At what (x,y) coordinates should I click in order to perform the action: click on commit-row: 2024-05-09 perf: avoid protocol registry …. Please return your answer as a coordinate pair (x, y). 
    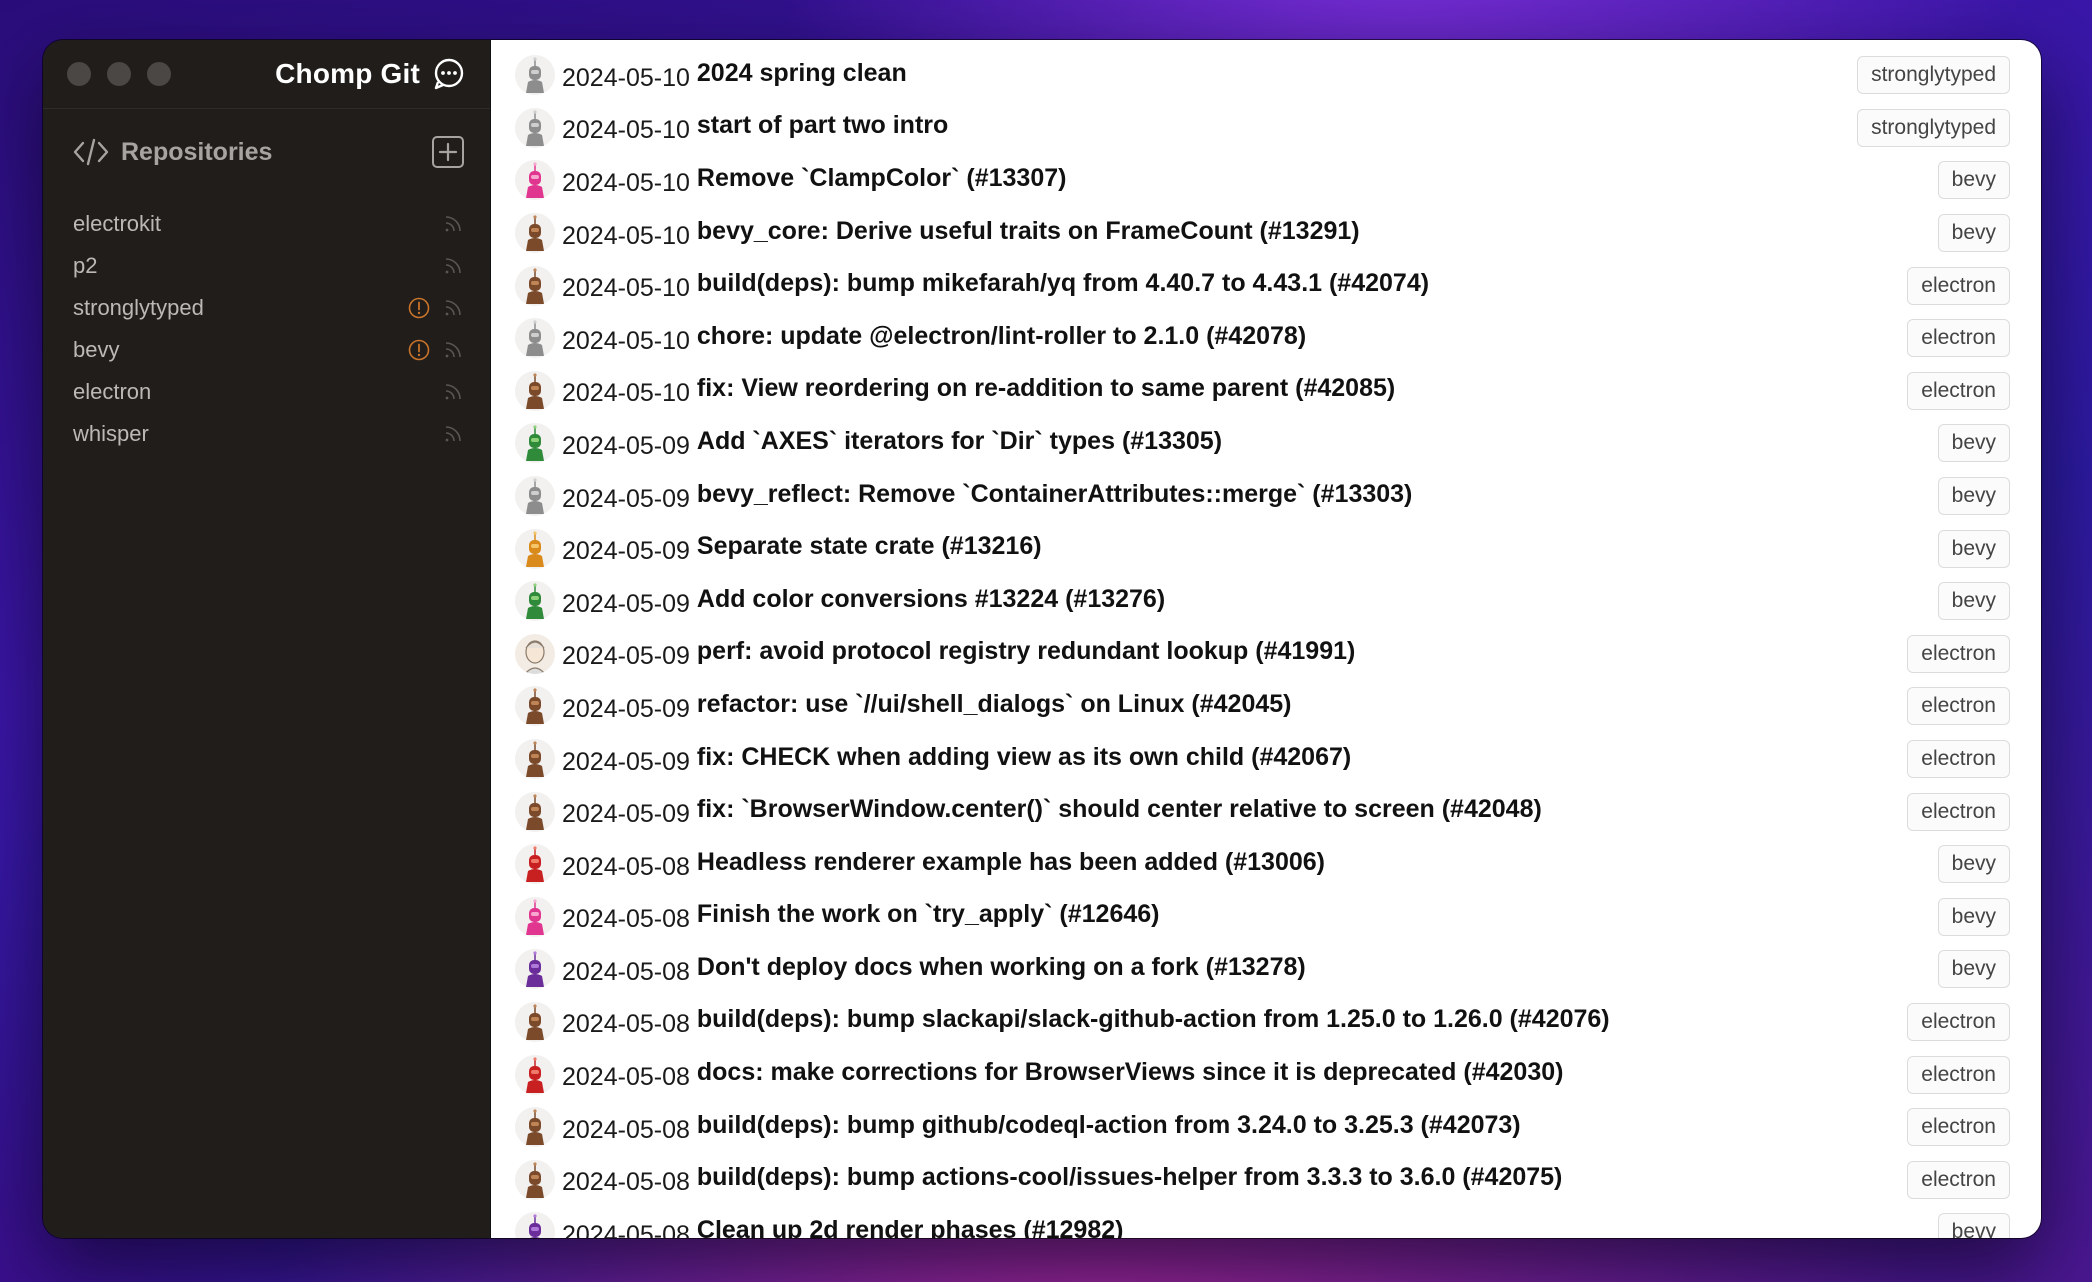
    Looking at the image, I should click on (1266, 654).